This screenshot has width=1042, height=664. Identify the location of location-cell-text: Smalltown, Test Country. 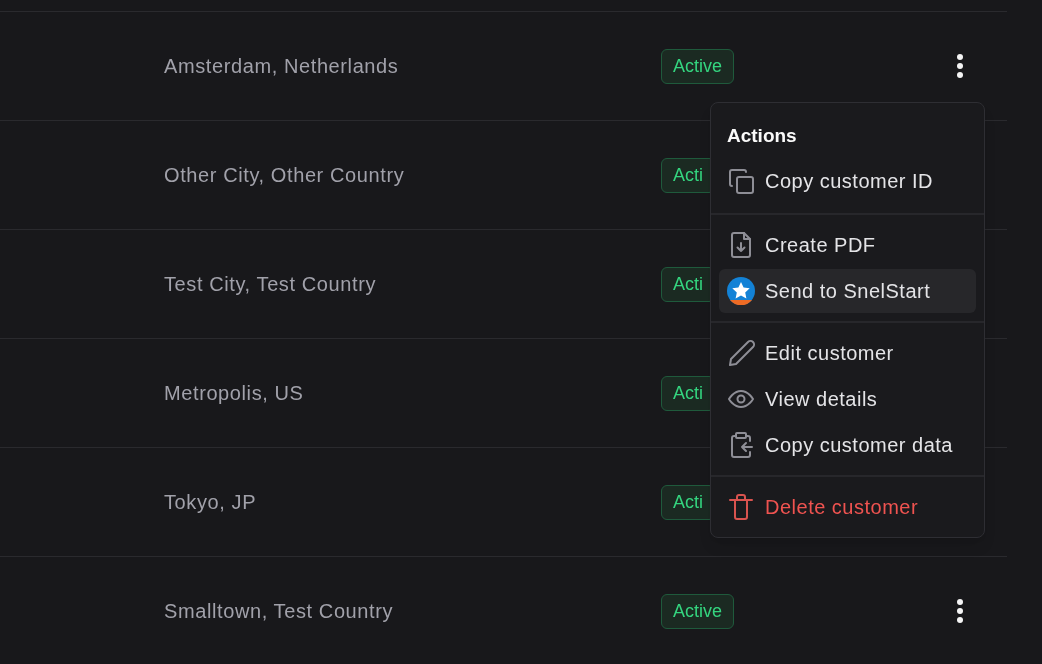
(279, 611).